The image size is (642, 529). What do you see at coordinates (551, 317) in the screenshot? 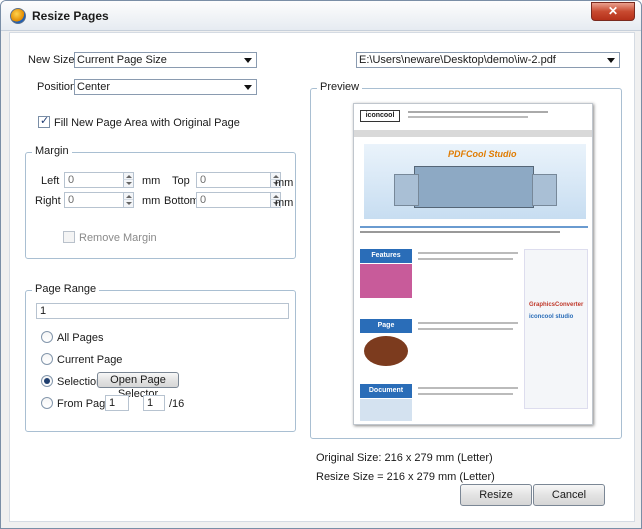
I see `doc-side-item: iconcool studio` at bounding box center [551, 317].